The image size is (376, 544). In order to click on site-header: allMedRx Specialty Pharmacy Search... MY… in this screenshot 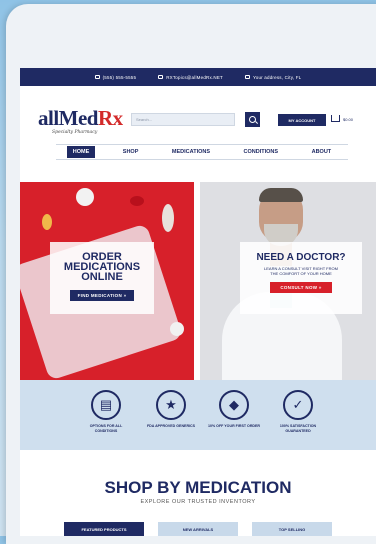, I will do `click(198, 110)`.